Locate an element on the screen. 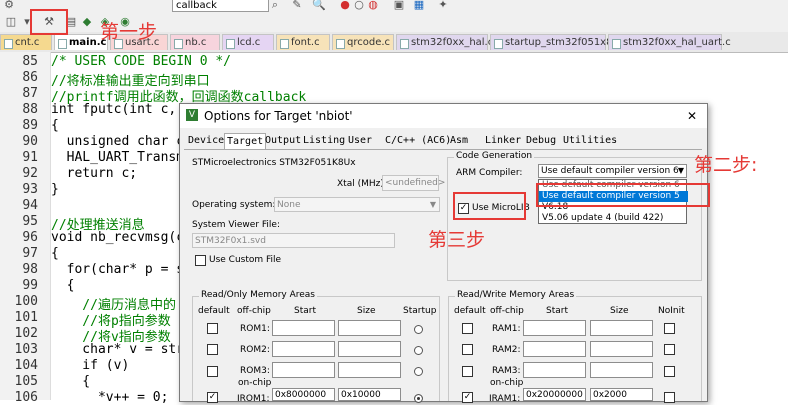 This screenshot has height=405, width=788. debug-icon: 🔍 is located at coordinates (319, 6).